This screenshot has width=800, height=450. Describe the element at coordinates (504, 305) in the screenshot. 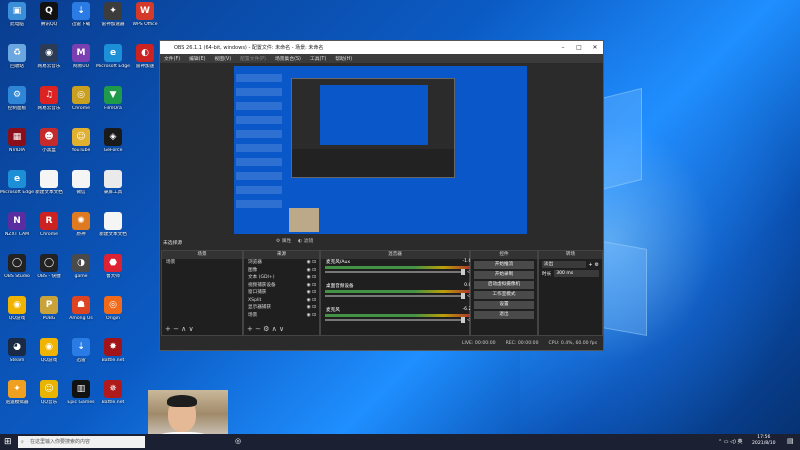

I see `control-button: 设置` at that location.